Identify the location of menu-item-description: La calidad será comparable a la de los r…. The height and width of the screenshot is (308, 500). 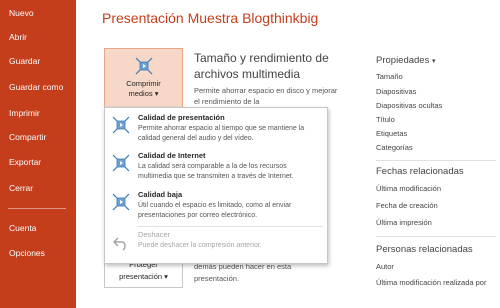
(216, 171).